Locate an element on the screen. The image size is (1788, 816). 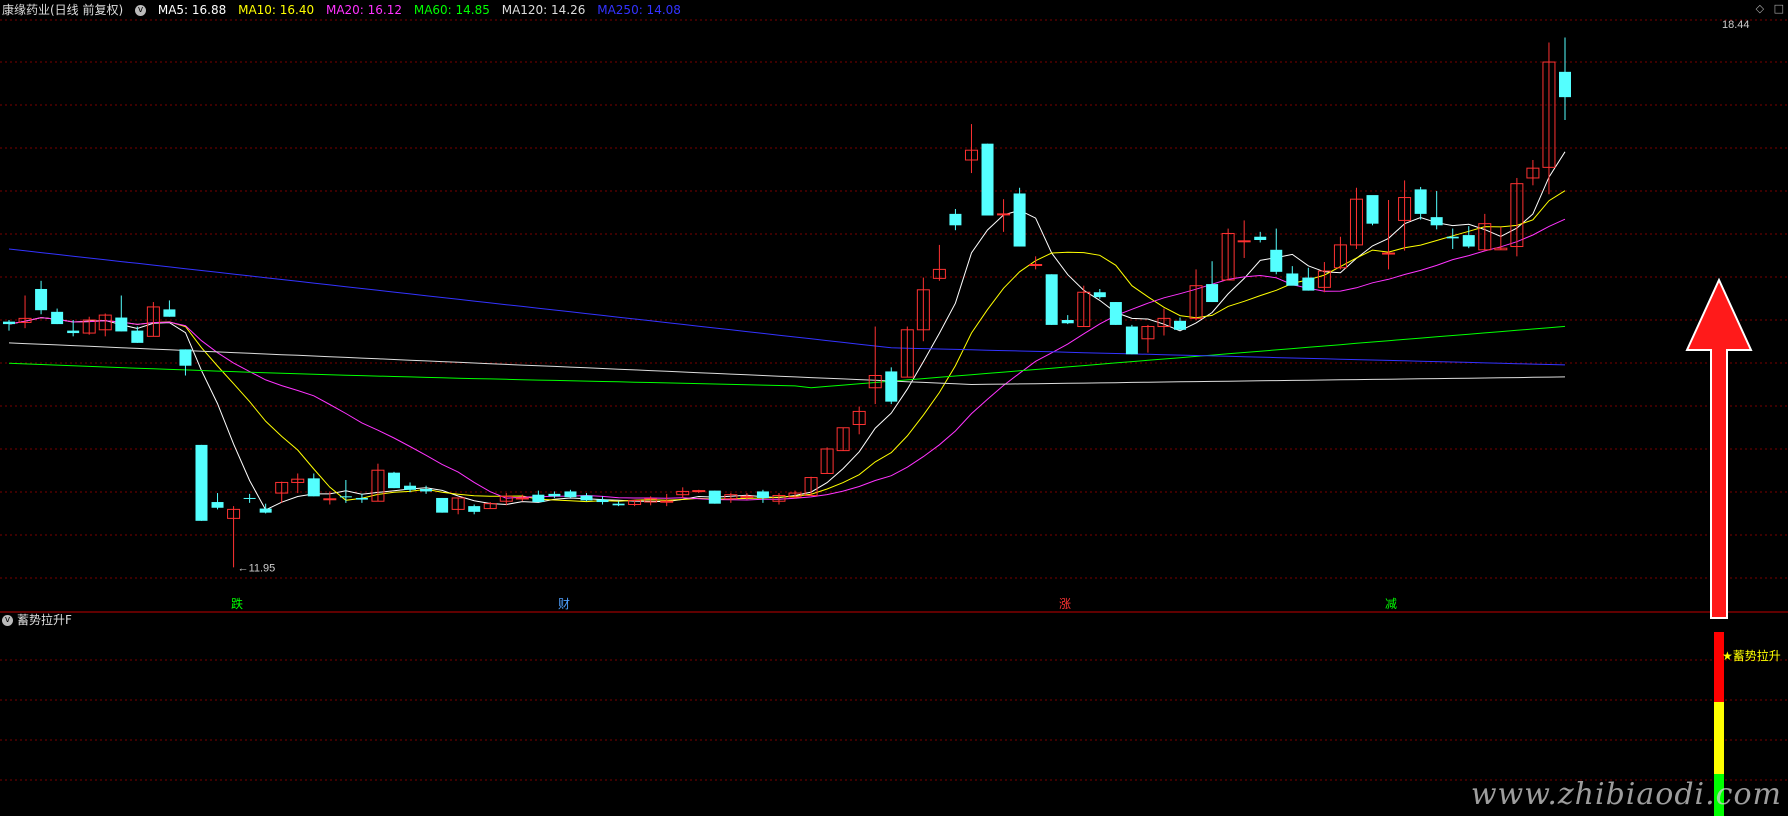
ma10-label: MA10: 16.40 is located at coordinates (276, 10).